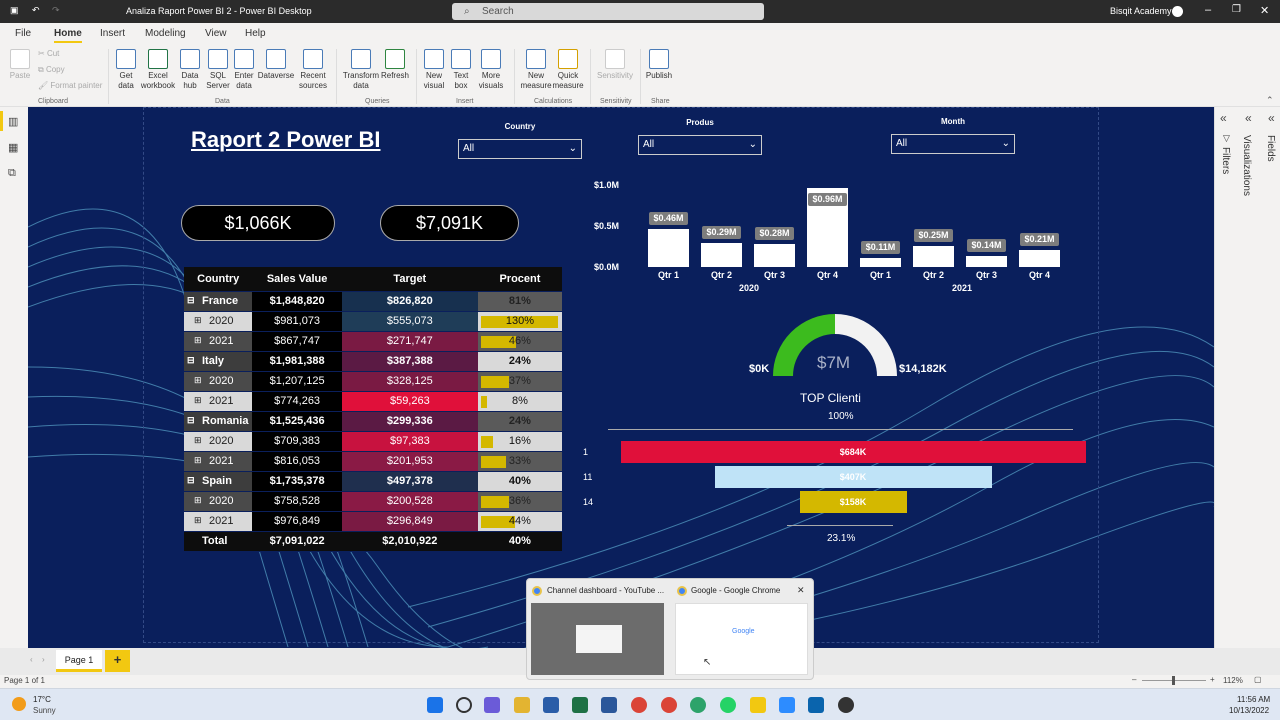 The width and height of the screenshot is (1280, 720). I want to click on paste-button: Paste, so click(20, 65).